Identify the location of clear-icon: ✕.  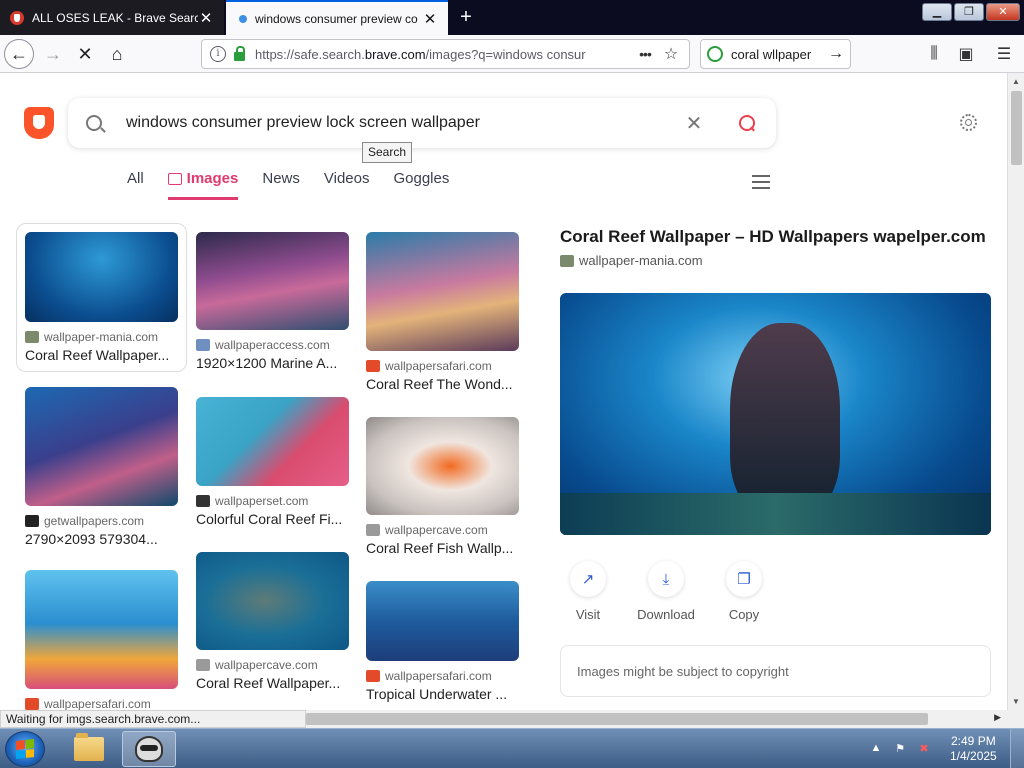
(694, 123).